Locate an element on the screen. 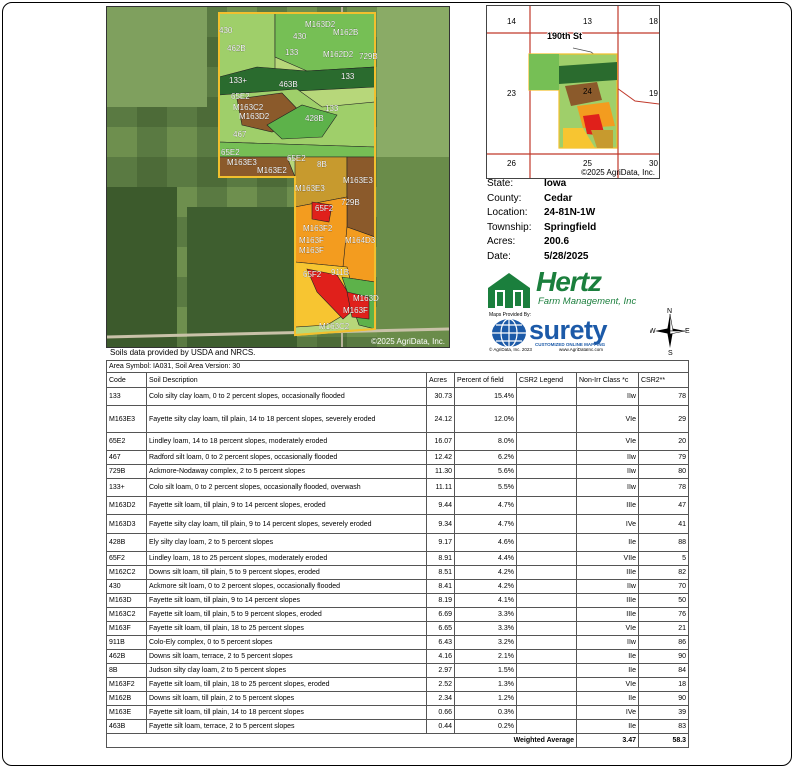 The width and height of the screenshot is (794, 768). soil-percent: 4.7% is located at coordinates (485, 505).